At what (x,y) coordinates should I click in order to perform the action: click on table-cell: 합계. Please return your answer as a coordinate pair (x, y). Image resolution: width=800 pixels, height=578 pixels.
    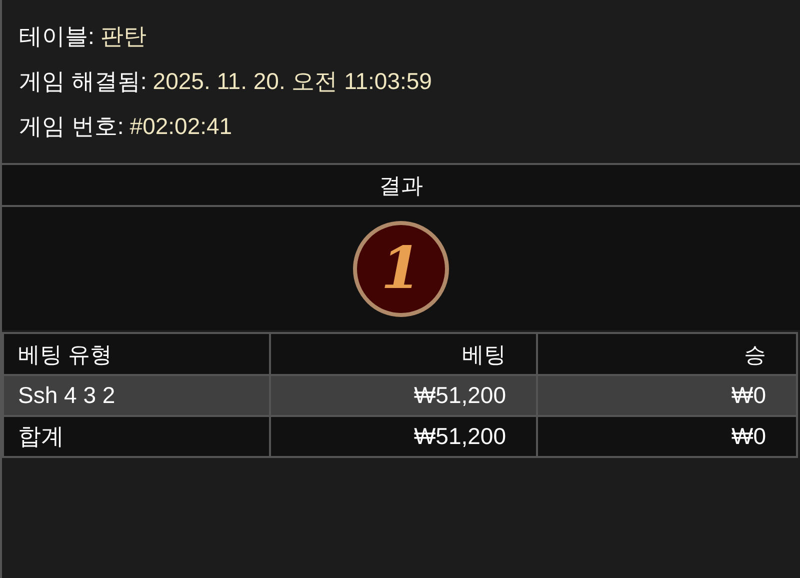
    Looking at the image, I should click on (136, 436).